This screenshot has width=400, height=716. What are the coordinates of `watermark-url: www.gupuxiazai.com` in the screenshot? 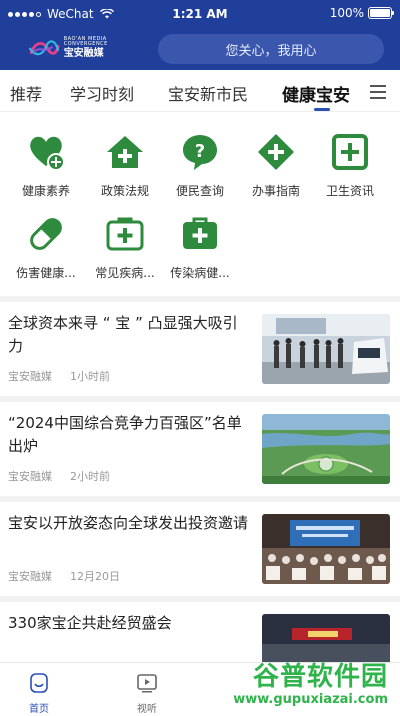 It's located at (310, 699).